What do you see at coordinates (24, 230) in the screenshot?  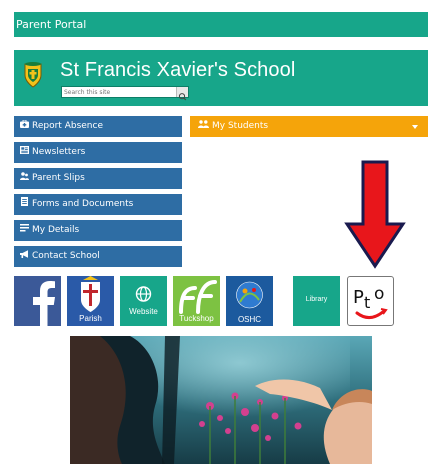 I see `list-icon` at bounding box center [24, 230].